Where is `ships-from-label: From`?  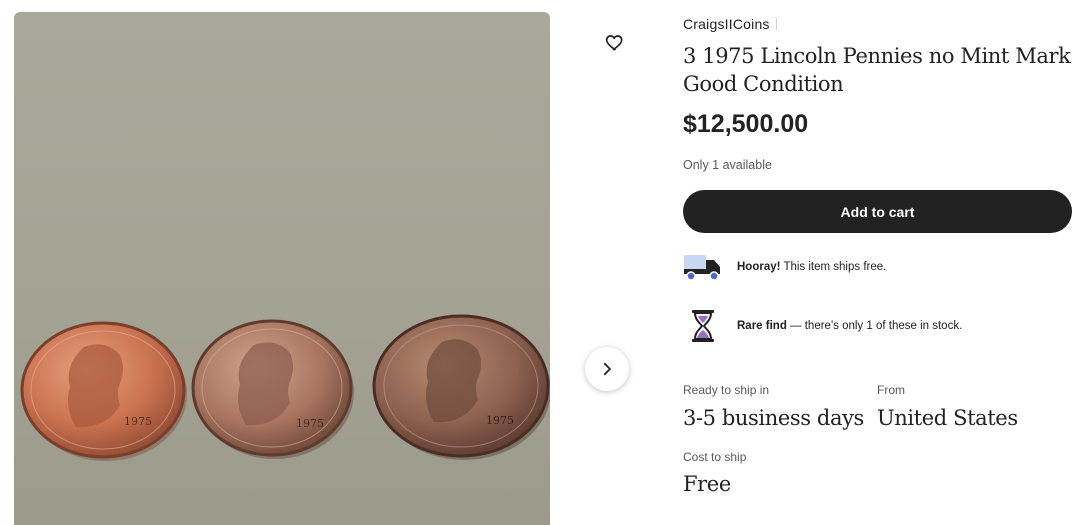 ships-from-label: From is located at coordinates (891, 390).